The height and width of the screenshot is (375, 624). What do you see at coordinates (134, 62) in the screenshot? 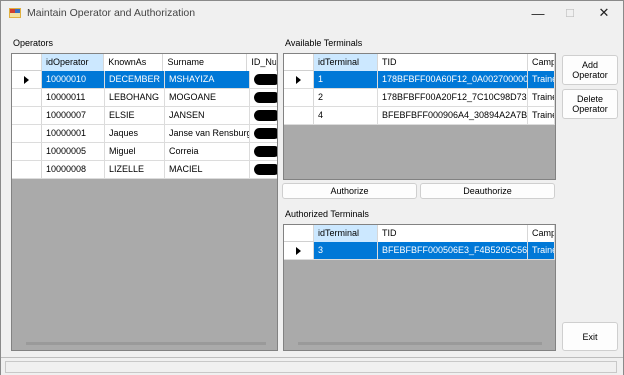
I see `column-header-knownas: KnownAs` at bounding box center [134, 62].